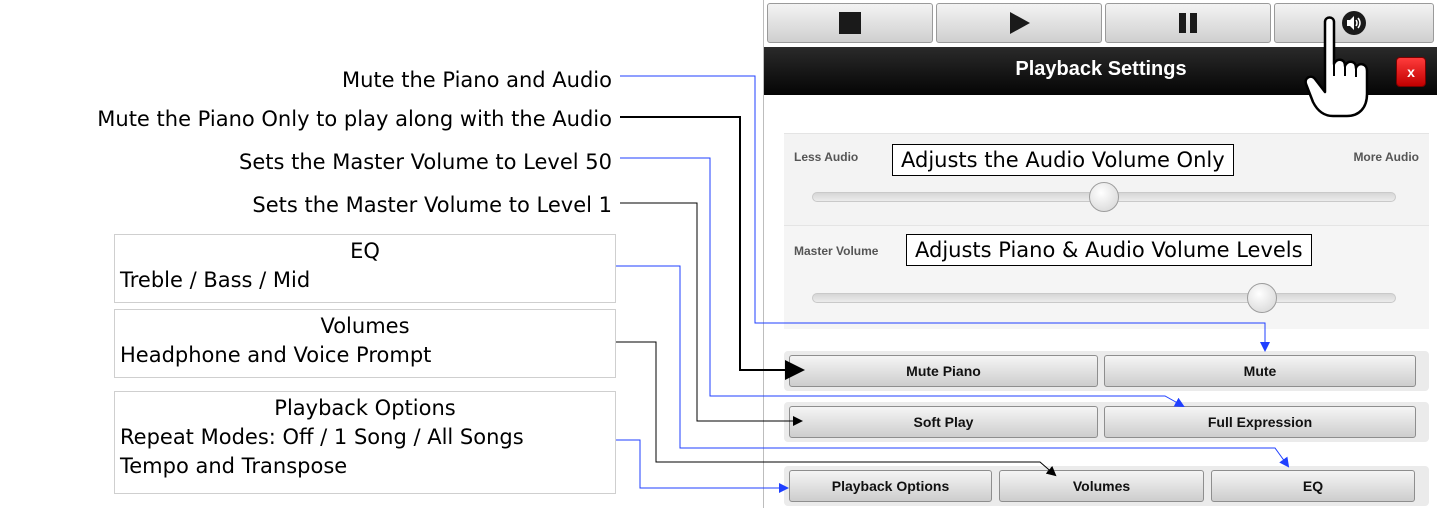 This screenshot has width=1437, height=508. What do you see at coordinates (836, 409) in the screenshot?
I see `connector-volumes` at bounding box center [836, 409].